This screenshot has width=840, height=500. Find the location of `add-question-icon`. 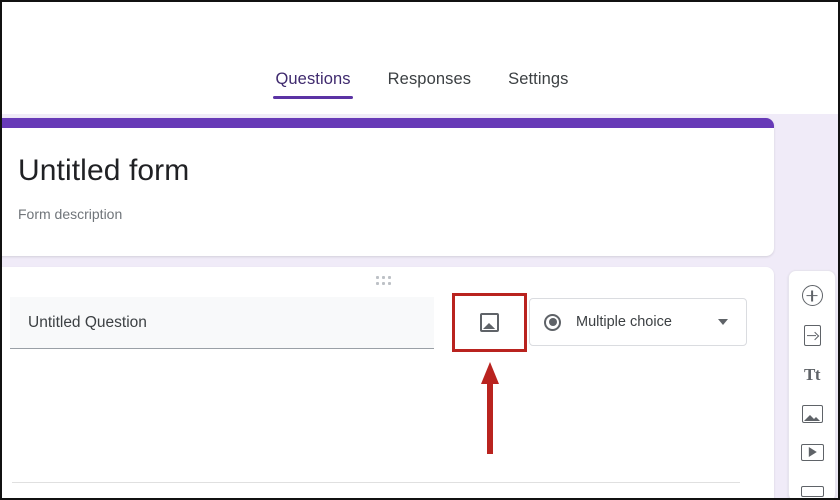

add-question-icon is located at coordinates (812, 295).